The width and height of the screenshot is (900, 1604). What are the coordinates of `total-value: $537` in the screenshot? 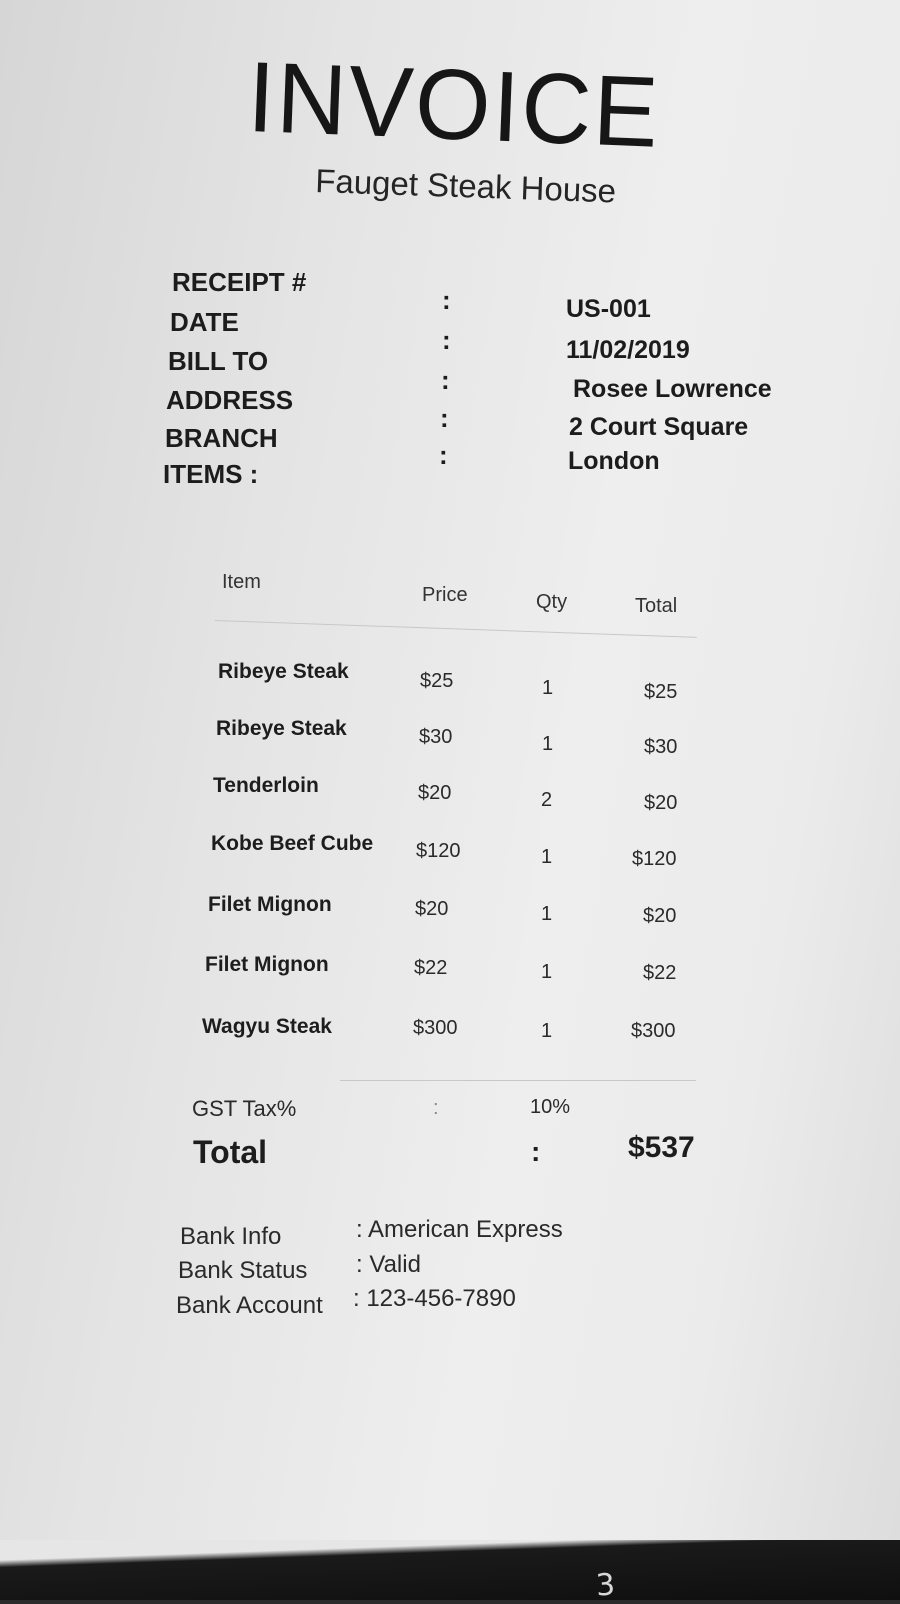 It's located at (661, 1147).